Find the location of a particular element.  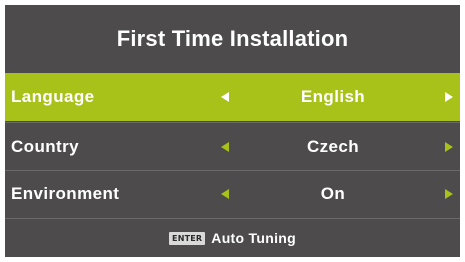

dialog-title: First Time Installation is located at coordinates (232, 38).